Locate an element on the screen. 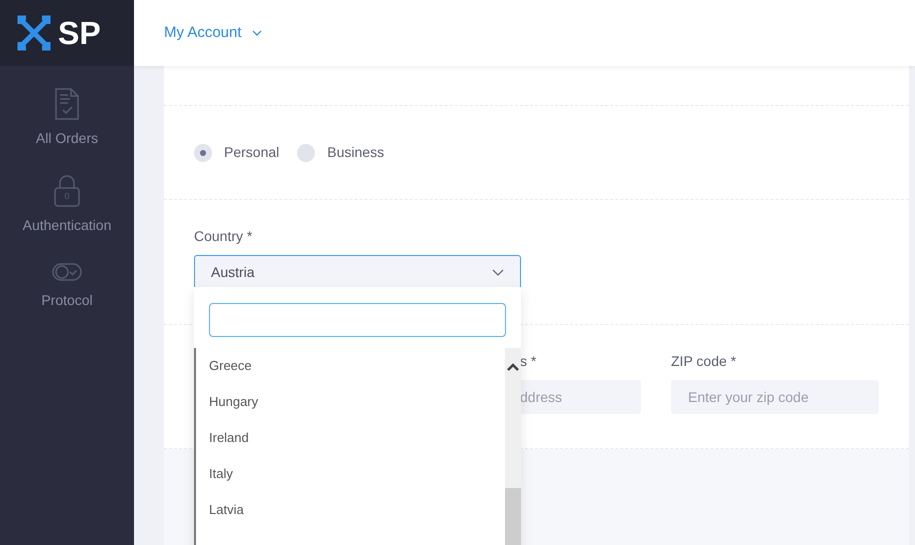 The image size is (915, 545). sidebar-item: Protocol is located at coordinates (67, 286).